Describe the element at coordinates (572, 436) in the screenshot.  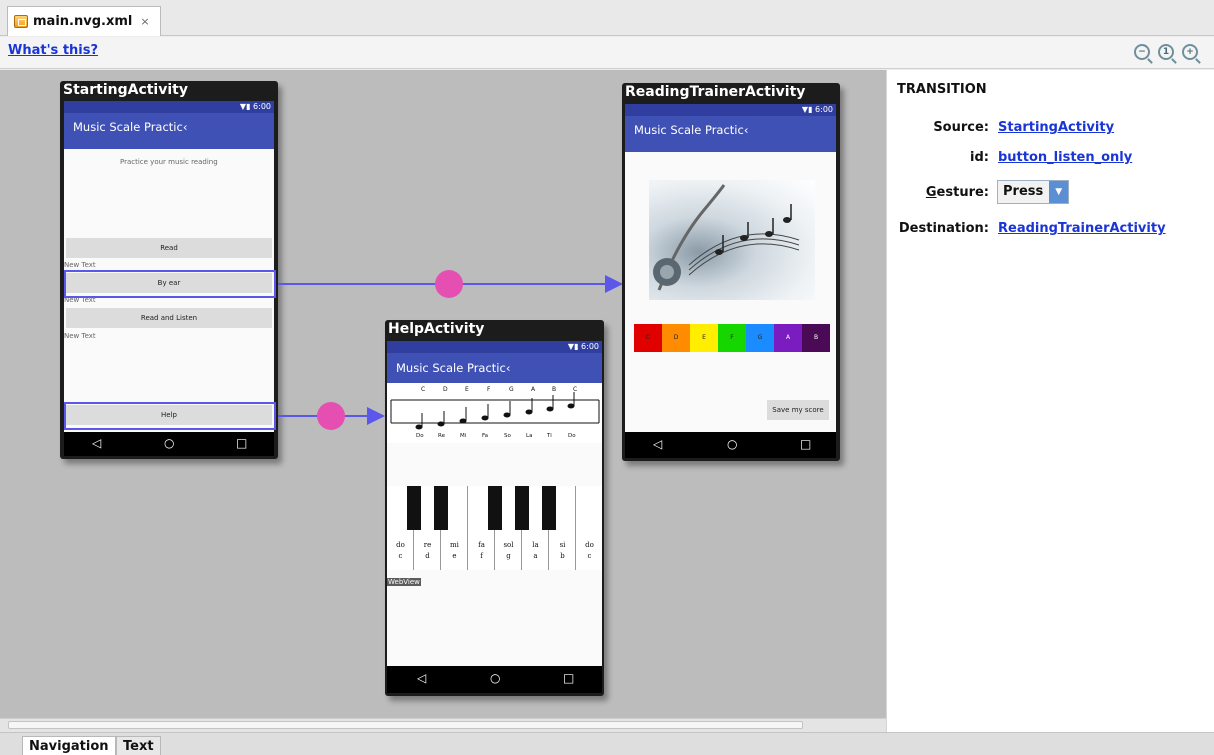
I see `solfege-label: Do` at that location.